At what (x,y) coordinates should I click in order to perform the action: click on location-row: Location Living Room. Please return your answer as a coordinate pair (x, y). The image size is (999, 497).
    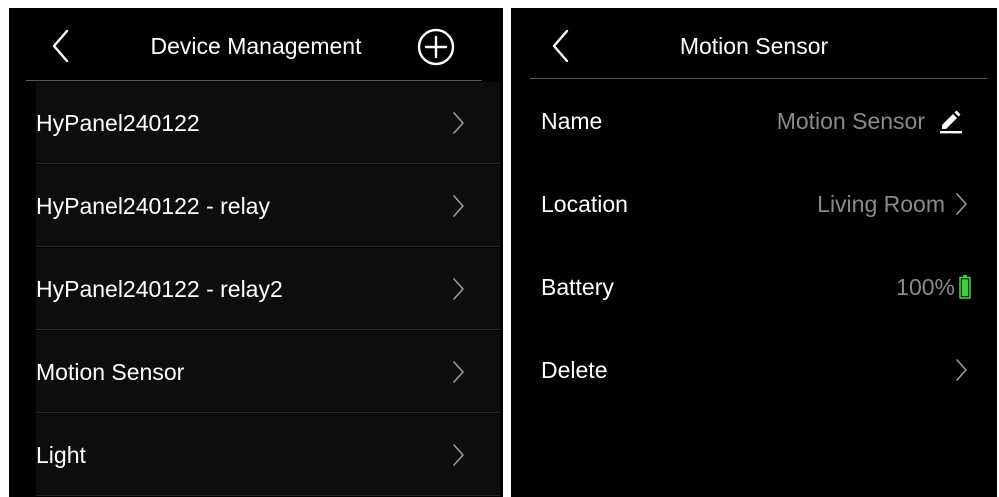
    Looking at the image, I should click on (754, 204).